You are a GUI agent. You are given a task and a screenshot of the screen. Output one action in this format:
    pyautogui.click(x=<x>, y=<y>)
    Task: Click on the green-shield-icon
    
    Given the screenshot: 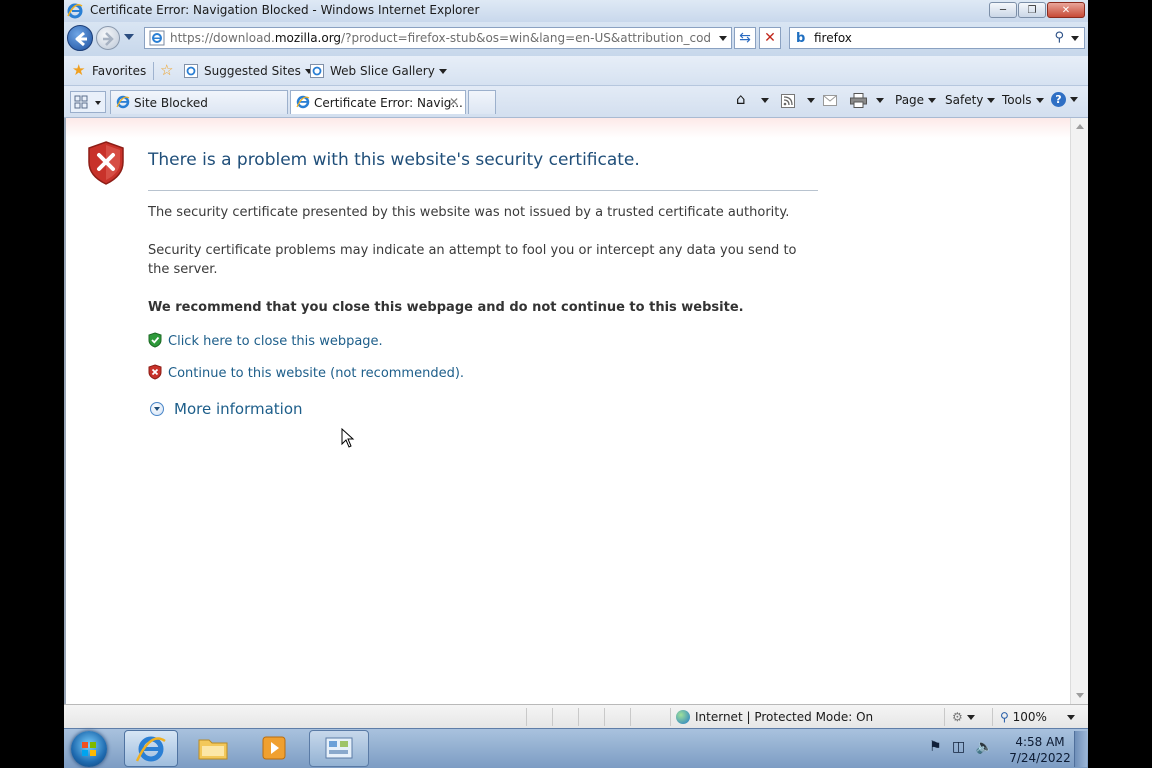 What is the action you would take?
    pyautogui.click(x=155, y=340)
    